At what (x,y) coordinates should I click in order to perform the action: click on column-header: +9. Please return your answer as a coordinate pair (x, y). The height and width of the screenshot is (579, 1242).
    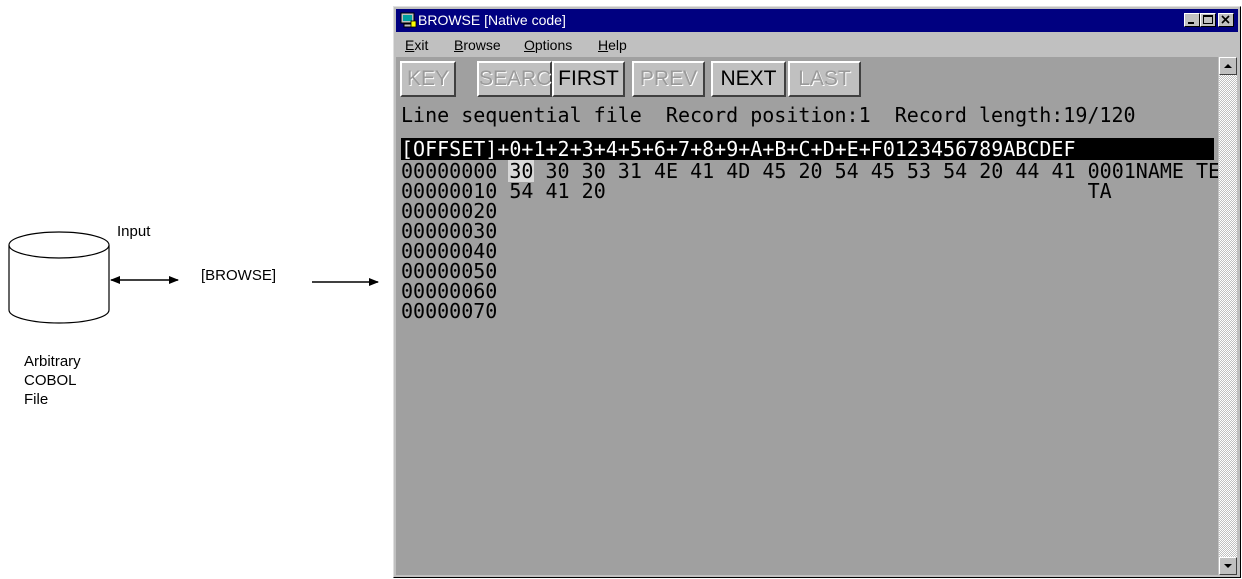
    Looking at the image, I should click on (726, 149).